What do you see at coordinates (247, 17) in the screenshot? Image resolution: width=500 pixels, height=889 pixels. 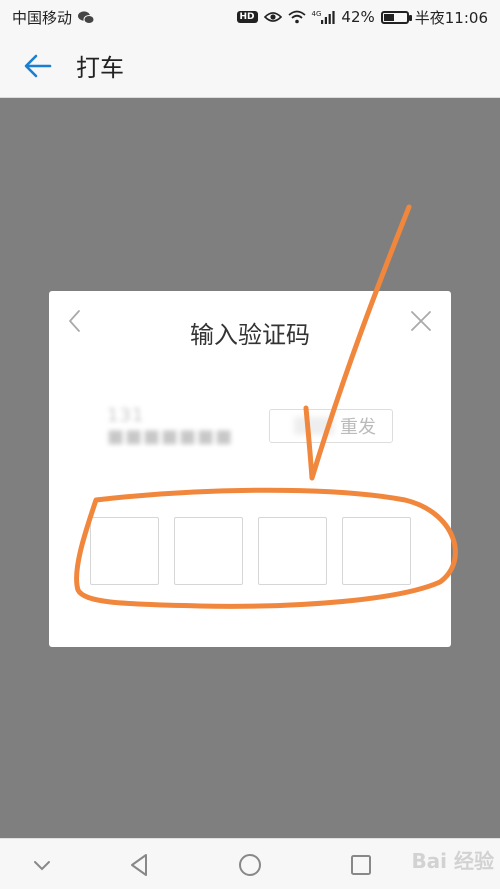 I see `hd-badge: HD` at bounding box center [247, 17].